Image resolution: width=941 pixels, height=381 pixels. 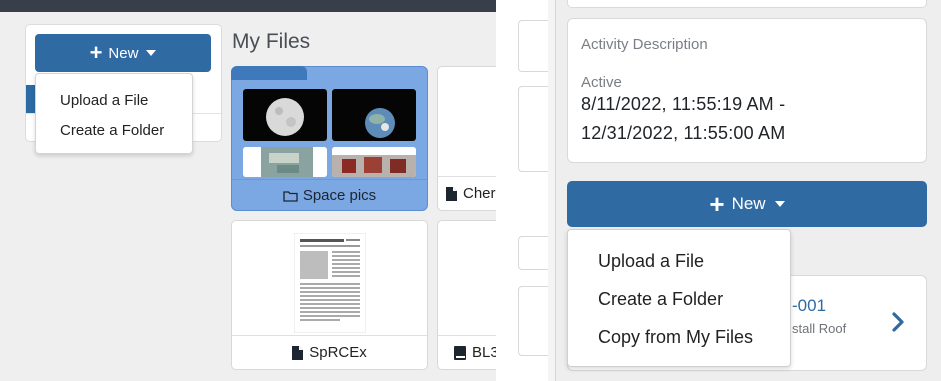 I want to click on book-icon, so click(x=460, y=352).